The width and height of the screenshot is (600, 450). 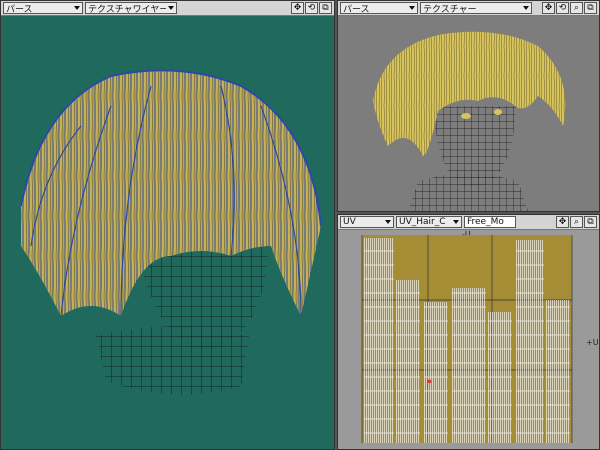 What do you see at coordinates (349, 222) in the screenshot?
I see `view-mode-label: UV` at bounding box center [349, 222].